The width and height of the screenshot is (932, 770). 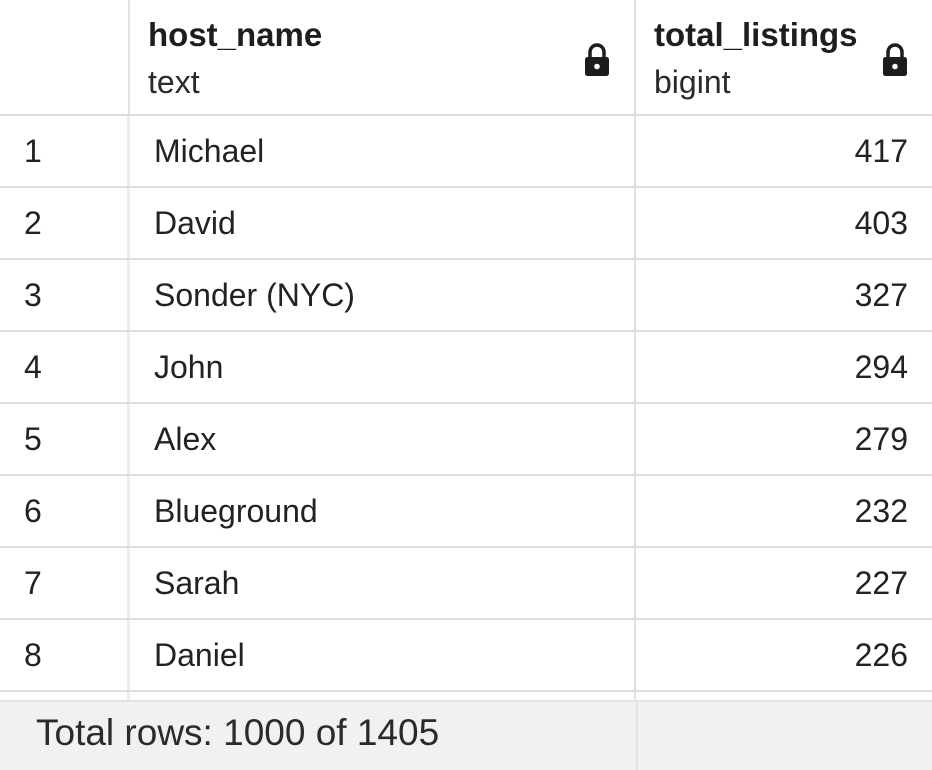 I want to click on total-listings-cell: 226, so click(x=784, y=655).